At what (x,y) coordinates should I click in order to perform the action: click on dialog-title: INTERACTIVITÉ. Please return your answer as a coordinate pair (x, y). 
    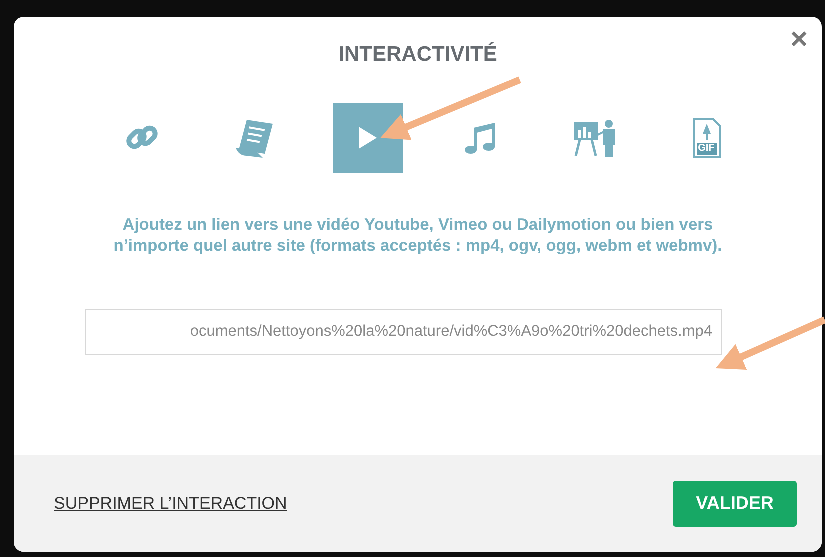
    Looking at the image, I should click on (418, 55).